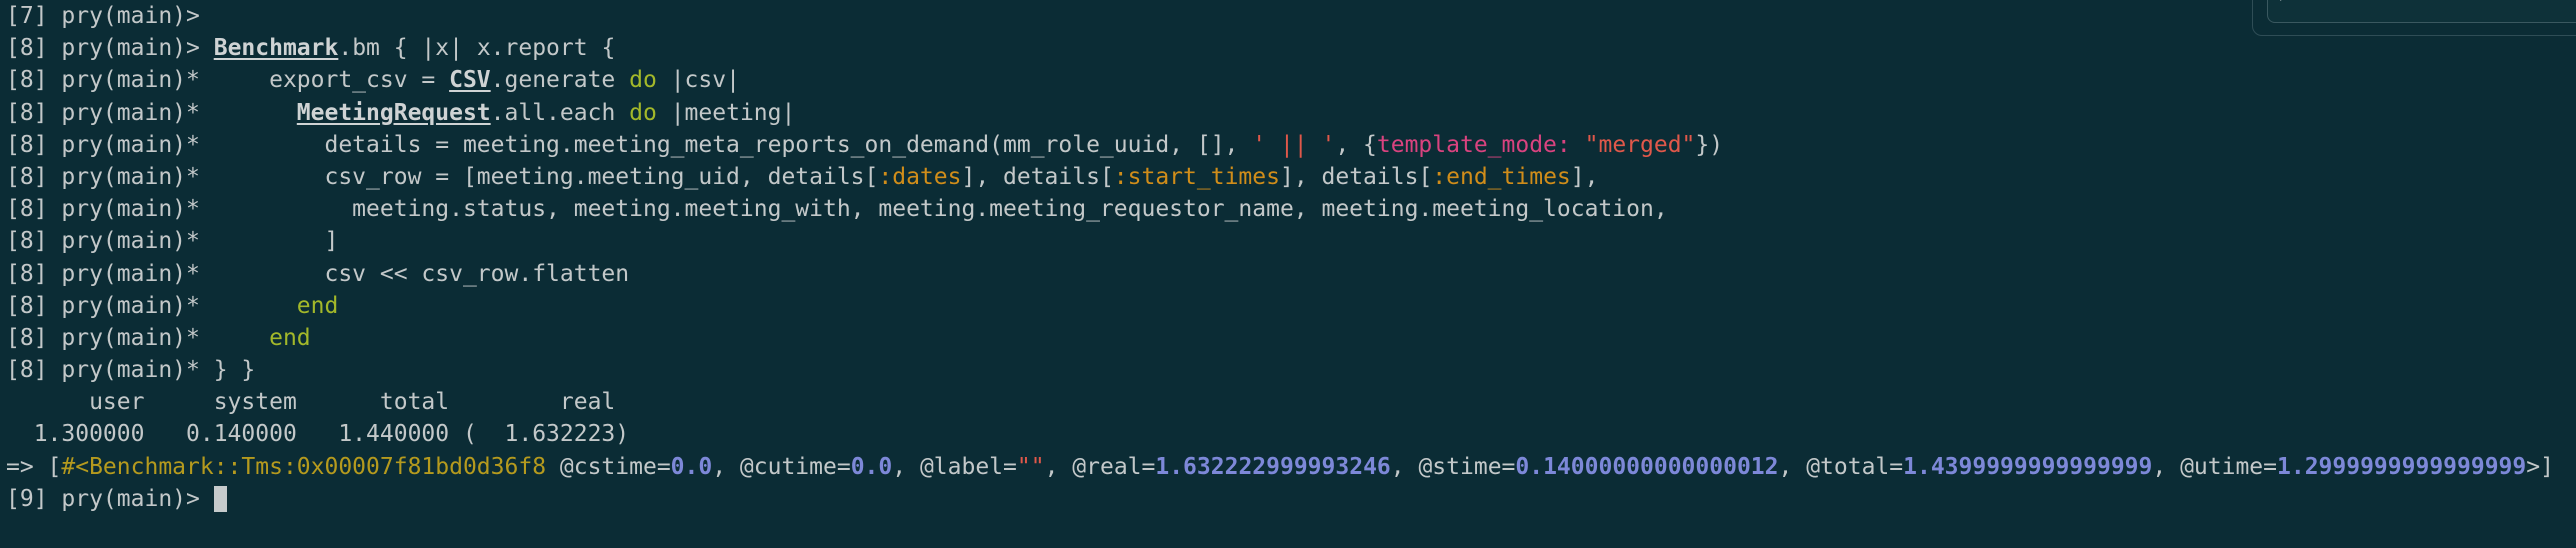  What do you see at coordinates (110, 16) in the screenshot?
I see `terminal-token: [7] pry(main)>` at bounding box center [110, 16].